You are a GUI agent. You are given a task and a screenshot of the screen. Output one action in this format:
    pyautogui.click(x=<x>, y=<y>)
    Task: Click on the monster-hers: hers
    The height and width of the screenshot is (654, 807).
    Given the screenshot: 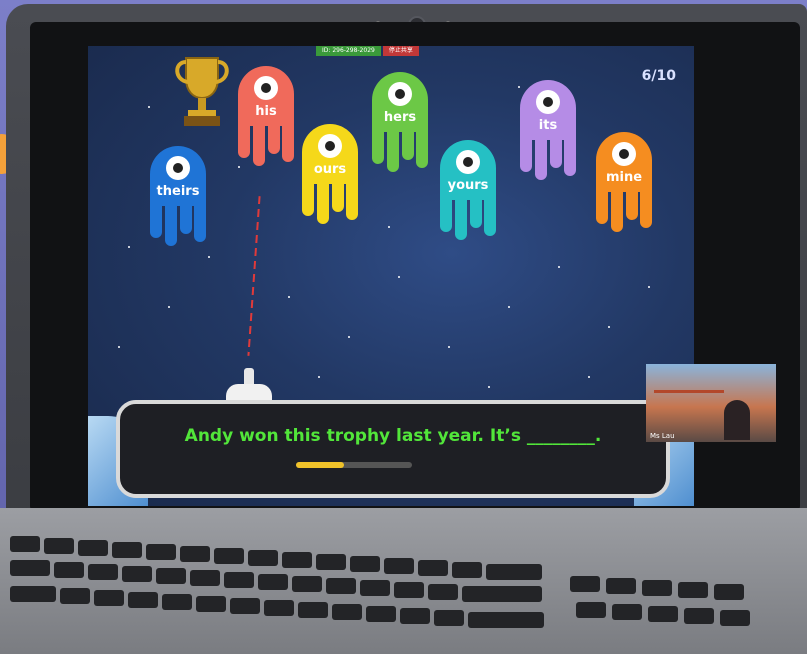 What is the action you would take?
    pyautogui.click(x=400, y=122)
    